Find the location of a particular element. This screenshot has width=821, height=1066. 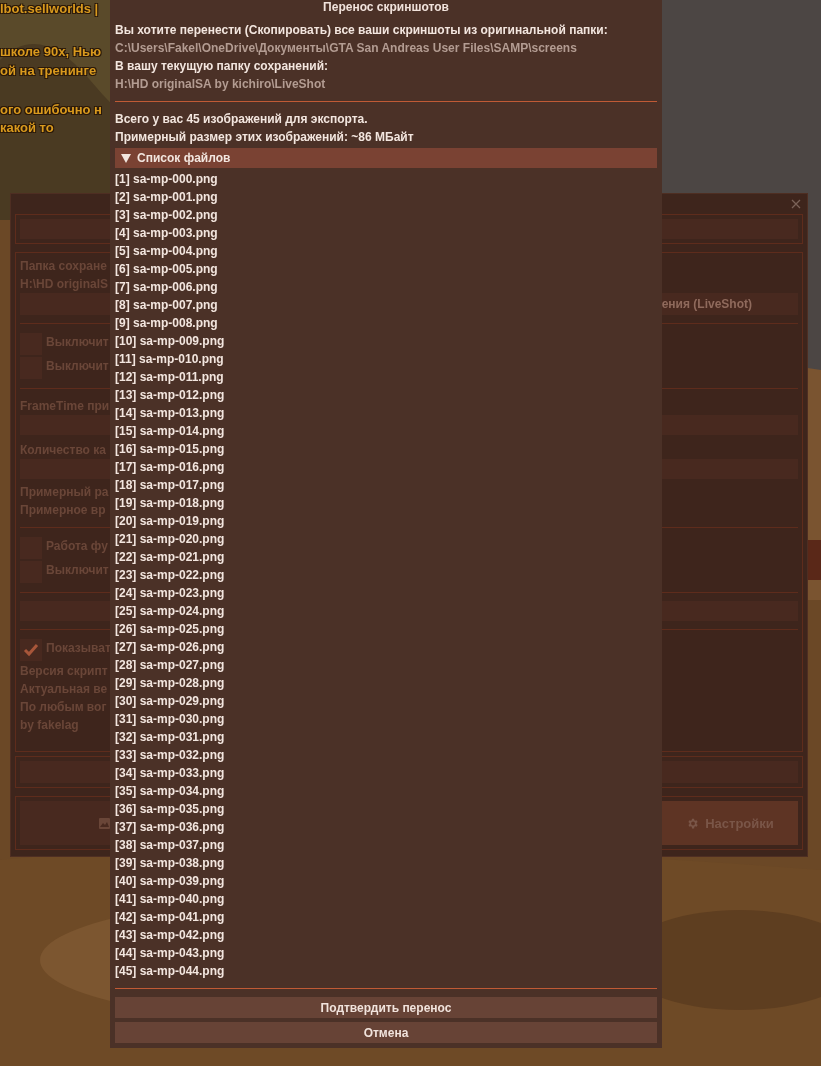

file-name: [22] sa-mp-021.png is located at coordinates (170, 557).